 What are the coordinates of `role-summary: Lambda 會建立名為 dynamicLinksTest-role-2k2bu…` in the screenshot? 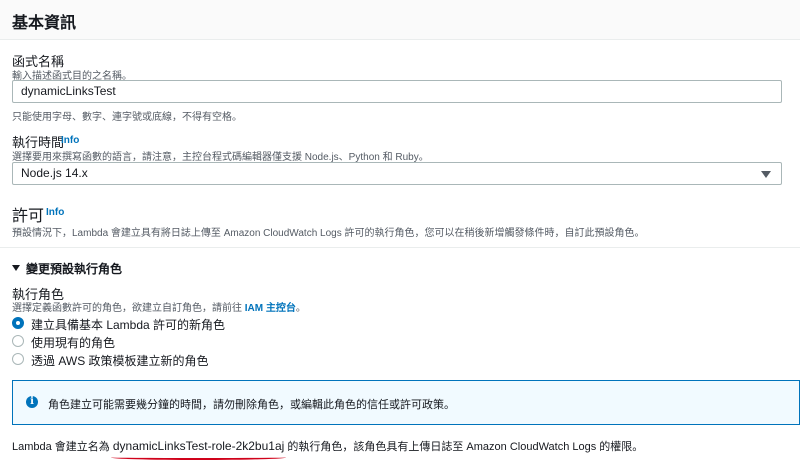 It's located at (327, 449).